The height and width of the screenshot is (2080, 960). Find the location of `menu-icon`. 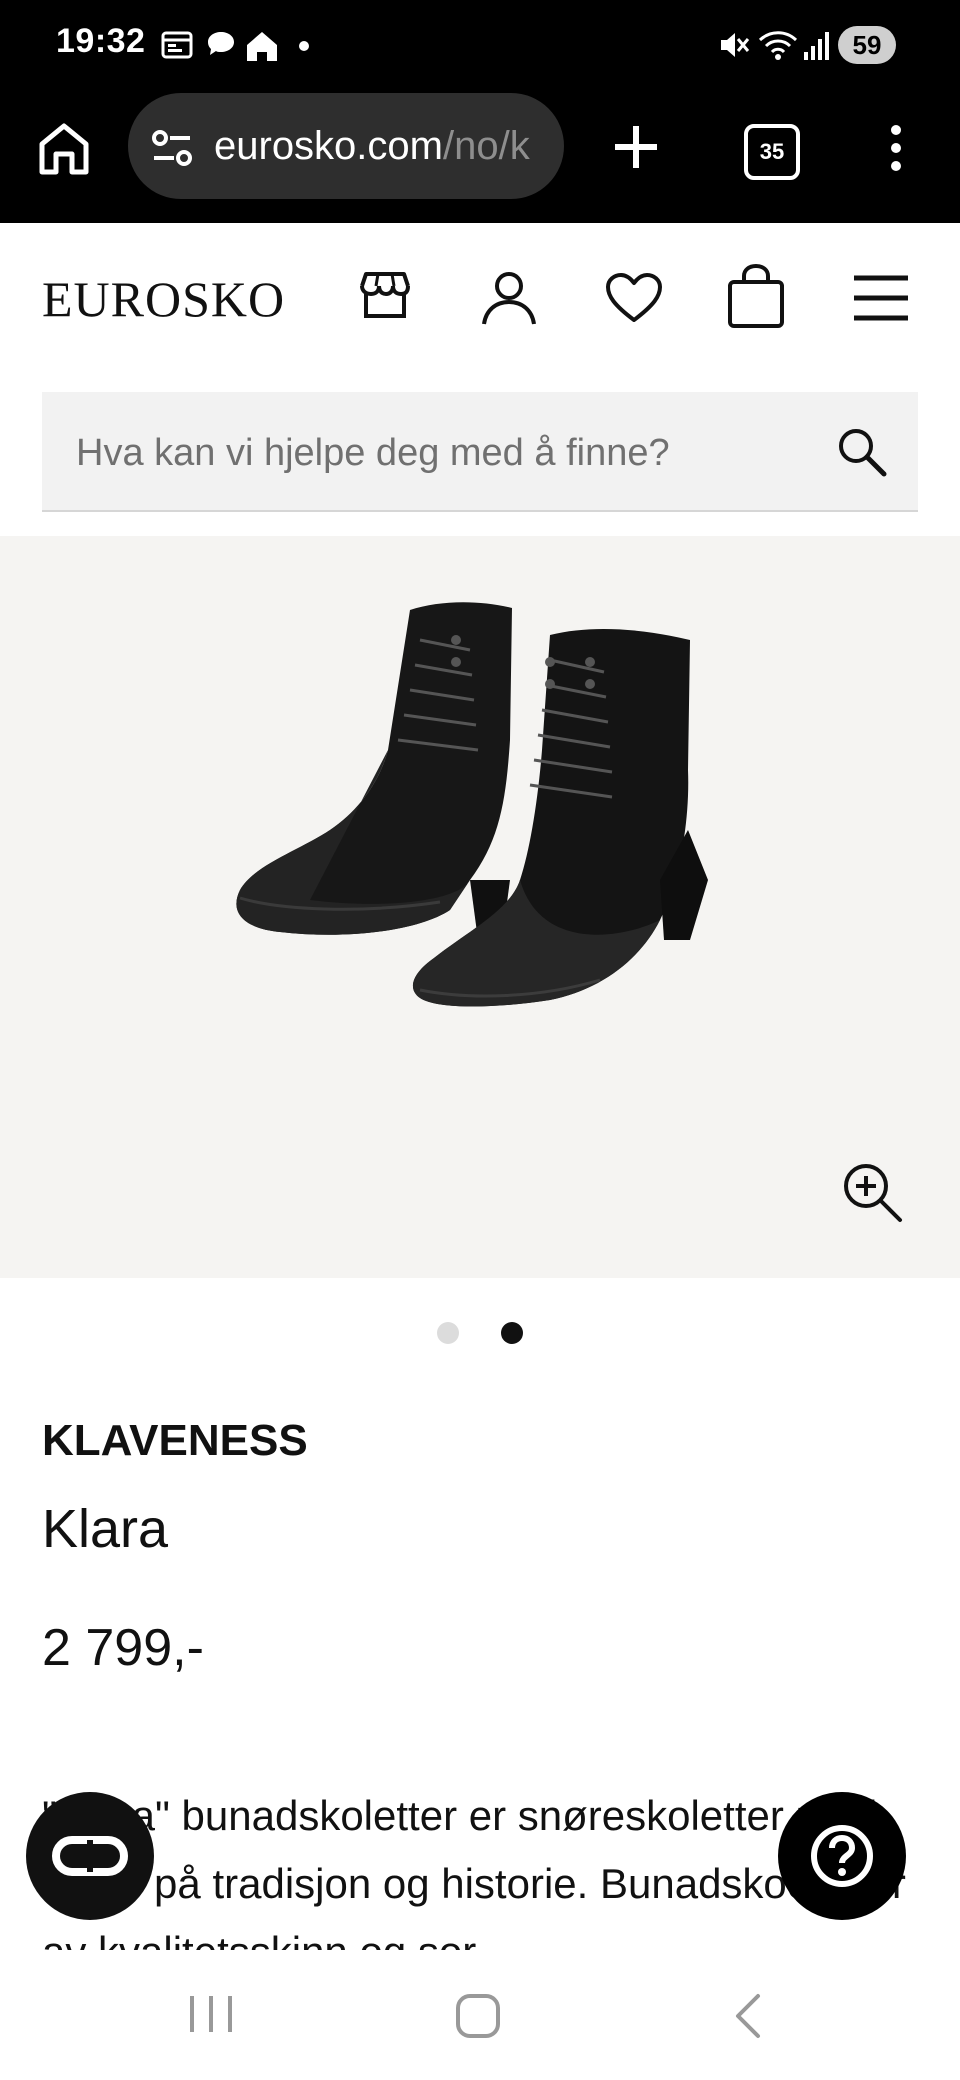

menu-icon is located at coordinates (881, 298).